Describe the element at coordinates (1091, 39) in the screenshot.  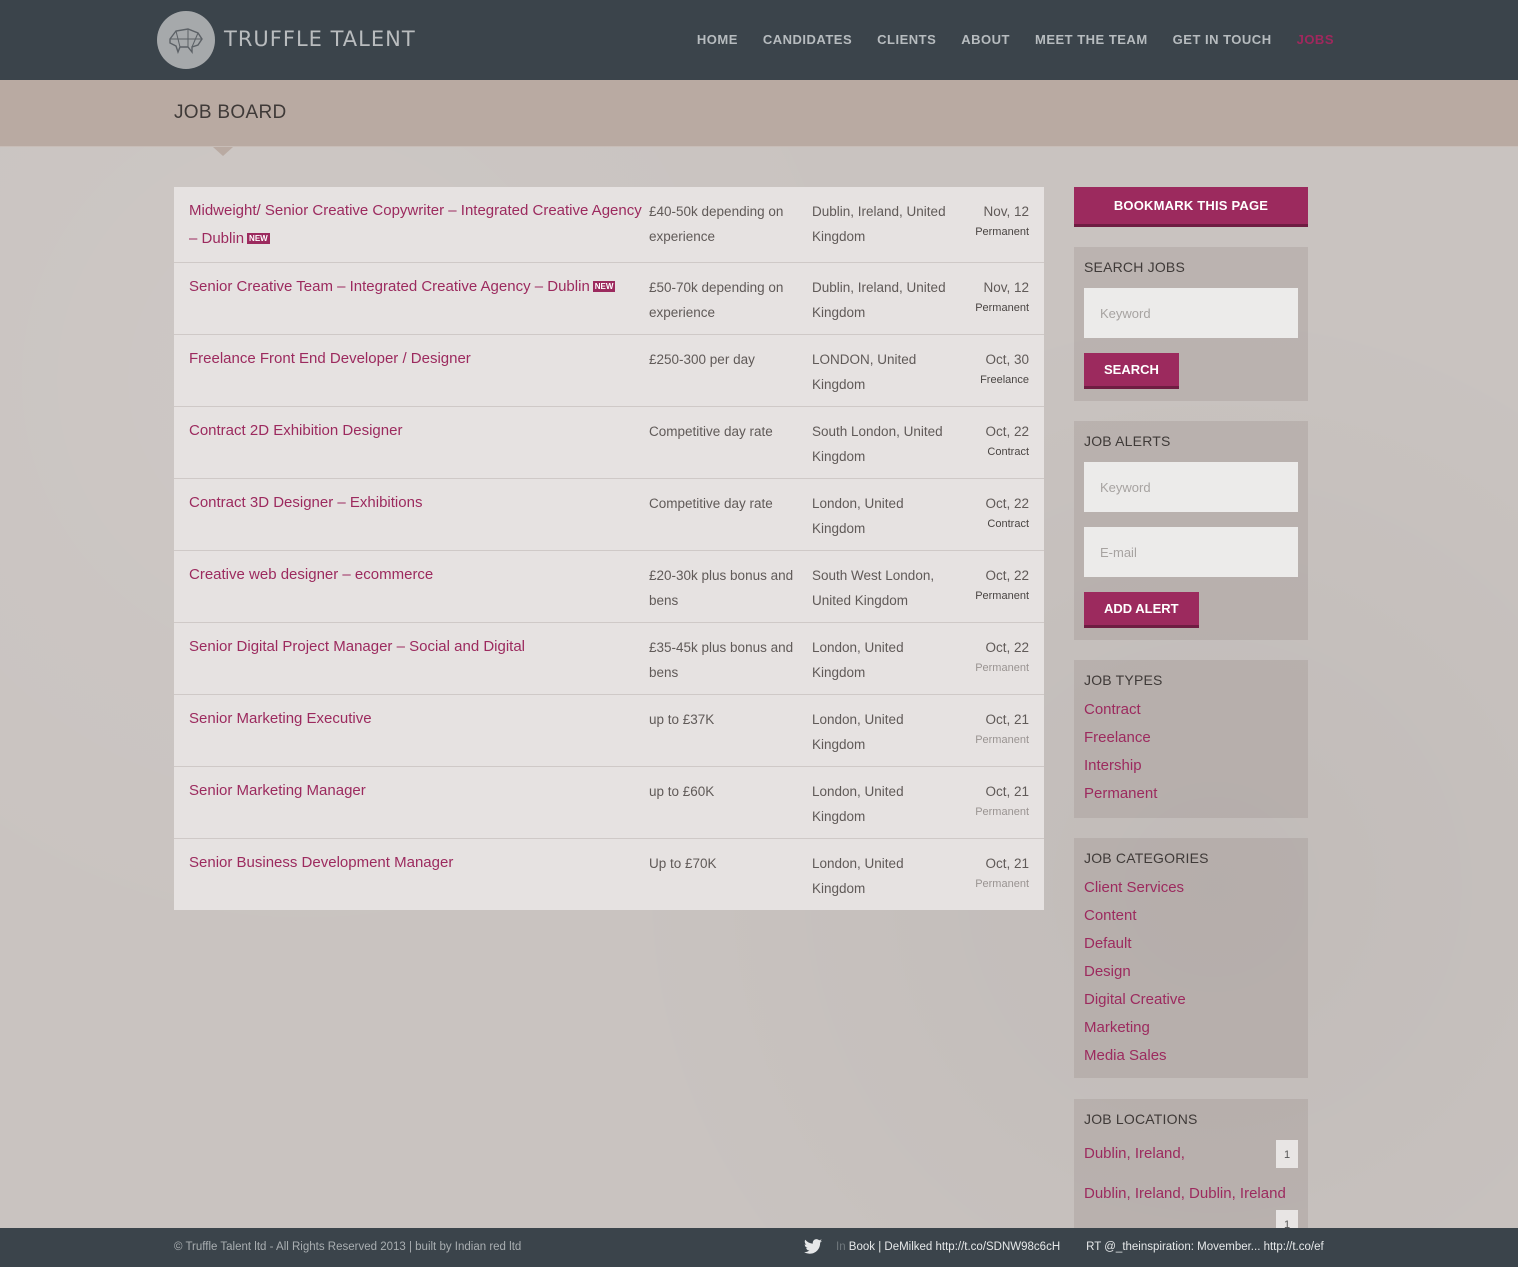
I see `nav-meet-the-team: MEET THE TEAM` at that location.